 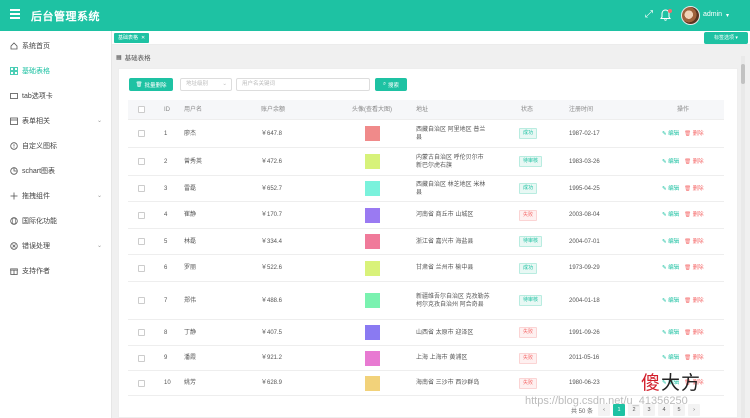 I want to click on address-level-select: 地址级别 ⌄, so click(x=206, y=84).